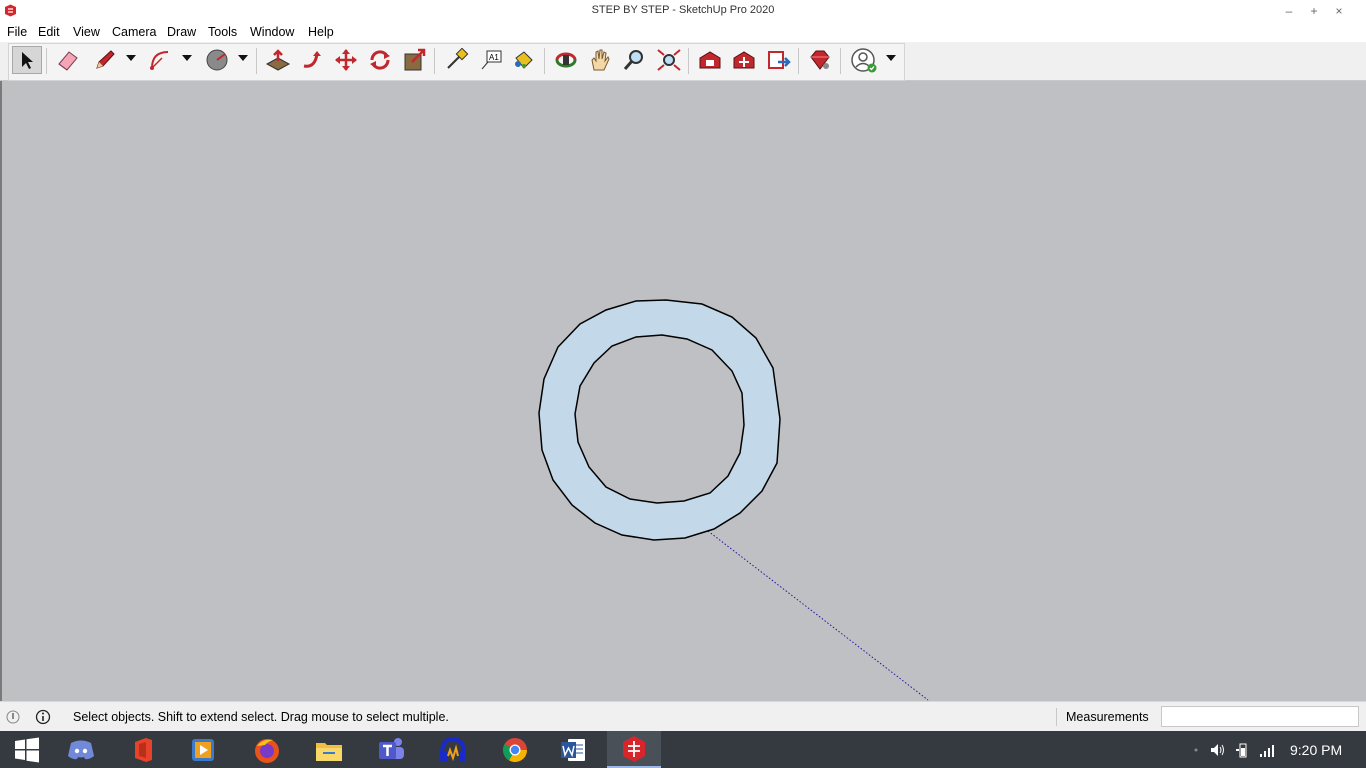 The height and width of the screenshot is (768, 1366). What do you see at coordinates (1339, 11) in the screenshot?
I see `close-icon: ×` at bounding box center [1339, 11].